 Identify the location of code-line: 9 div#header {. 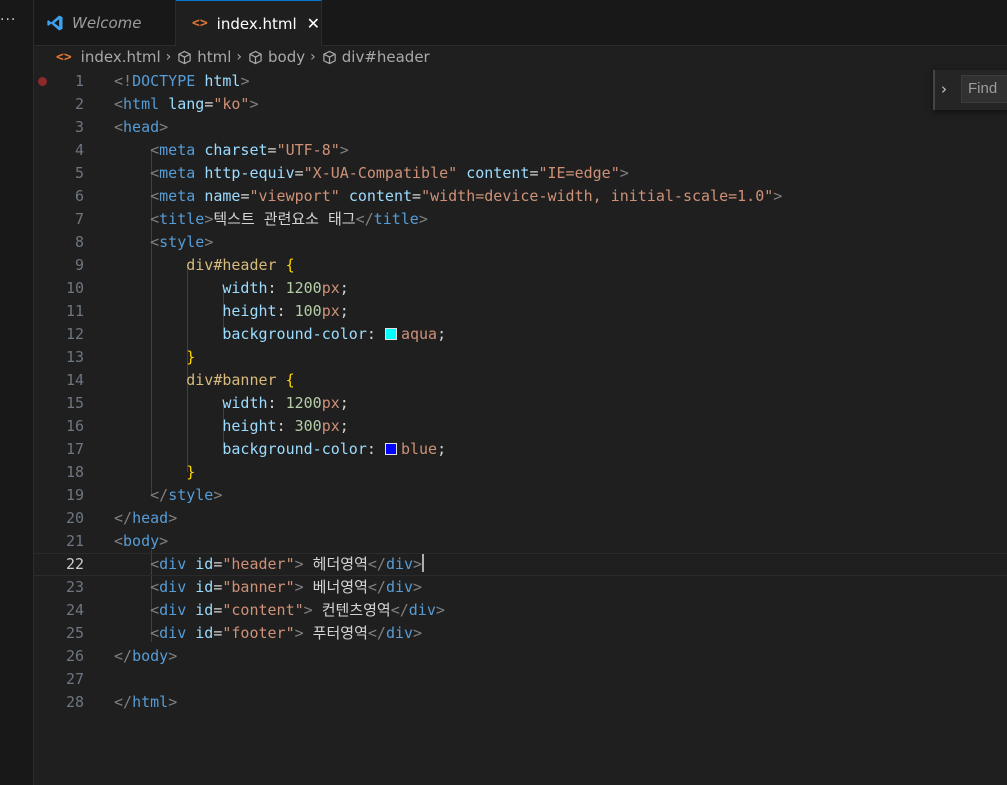
(520, 265).